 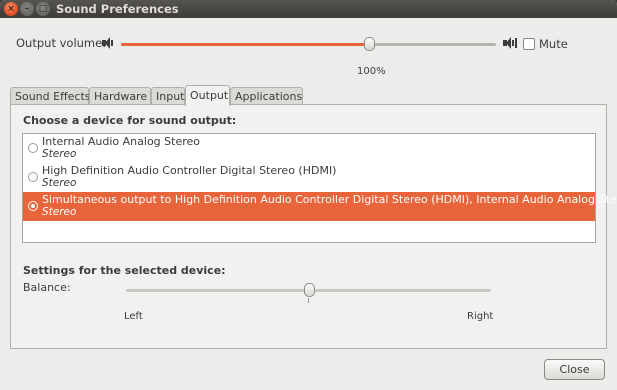 What do you see at coordinates (553, 44) in the screenshot?
I see `mute-label: Mute` at bounding box center [553, 44].